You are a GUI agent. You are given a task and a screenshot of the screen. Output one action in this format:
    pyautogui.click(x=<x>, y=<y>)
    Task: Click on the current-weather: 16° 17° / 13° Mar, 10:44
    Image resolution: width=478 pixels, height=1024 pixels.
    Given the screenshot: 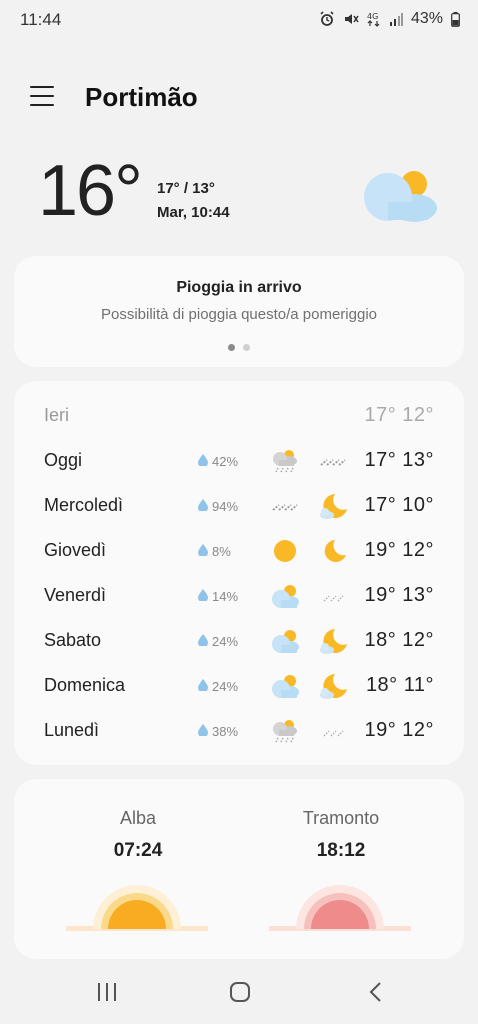 What is the action you would take?
    pyautogui.click(x=239, y=195)
    